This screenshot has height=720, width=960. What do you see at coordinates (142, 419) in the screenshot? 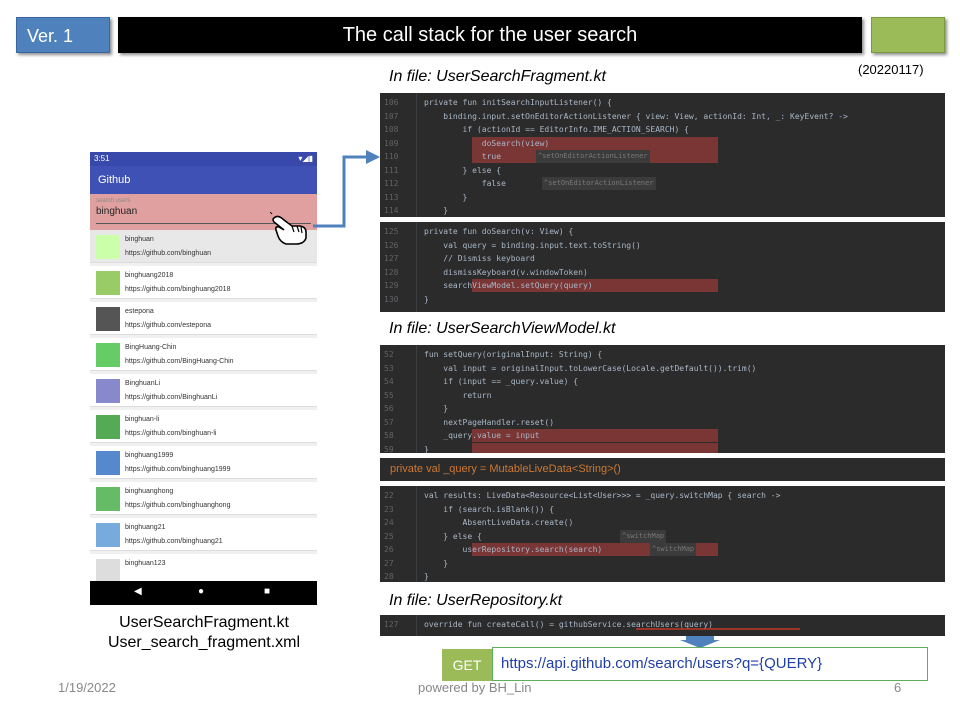
I see `user-name: binghuan-li` at bounding box center [142, 419].